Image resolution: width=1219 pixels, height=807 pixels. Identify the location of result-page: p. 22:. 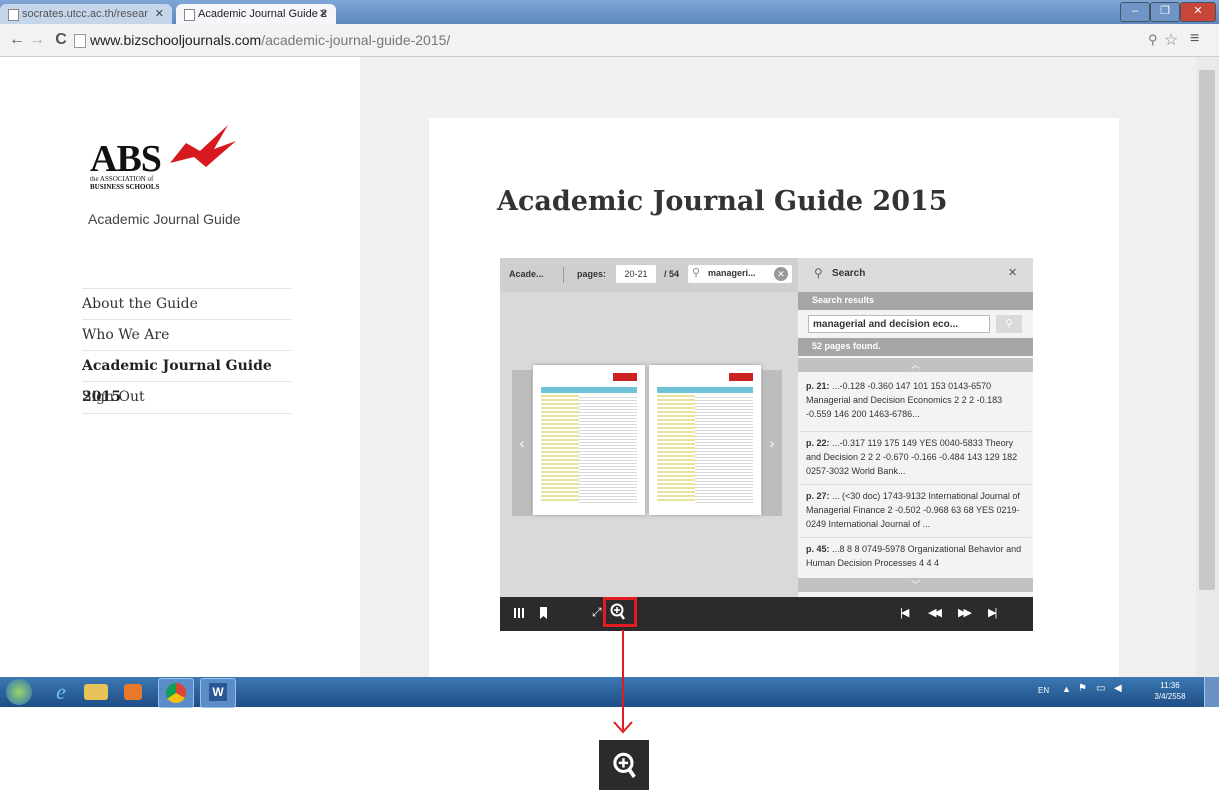
(818, 443).